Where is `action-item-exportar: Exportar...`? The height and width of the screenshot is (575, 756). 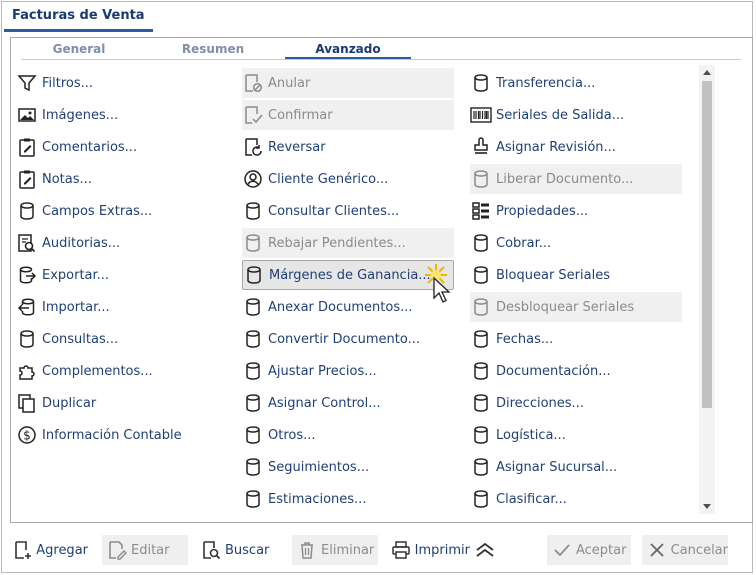 action-item-exportar: Exportar... is located at coordinates (109, 275).